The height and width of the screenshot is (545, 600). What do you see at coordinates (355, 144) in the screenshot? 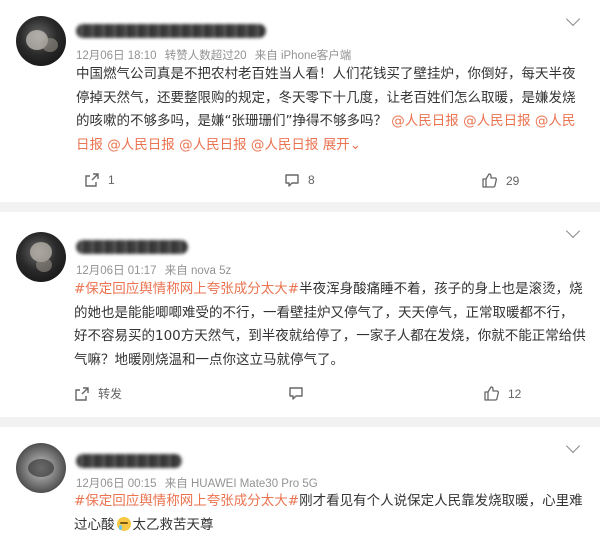
I see `chevron-down-icon: ⌄` at bounding box center [355, 144].